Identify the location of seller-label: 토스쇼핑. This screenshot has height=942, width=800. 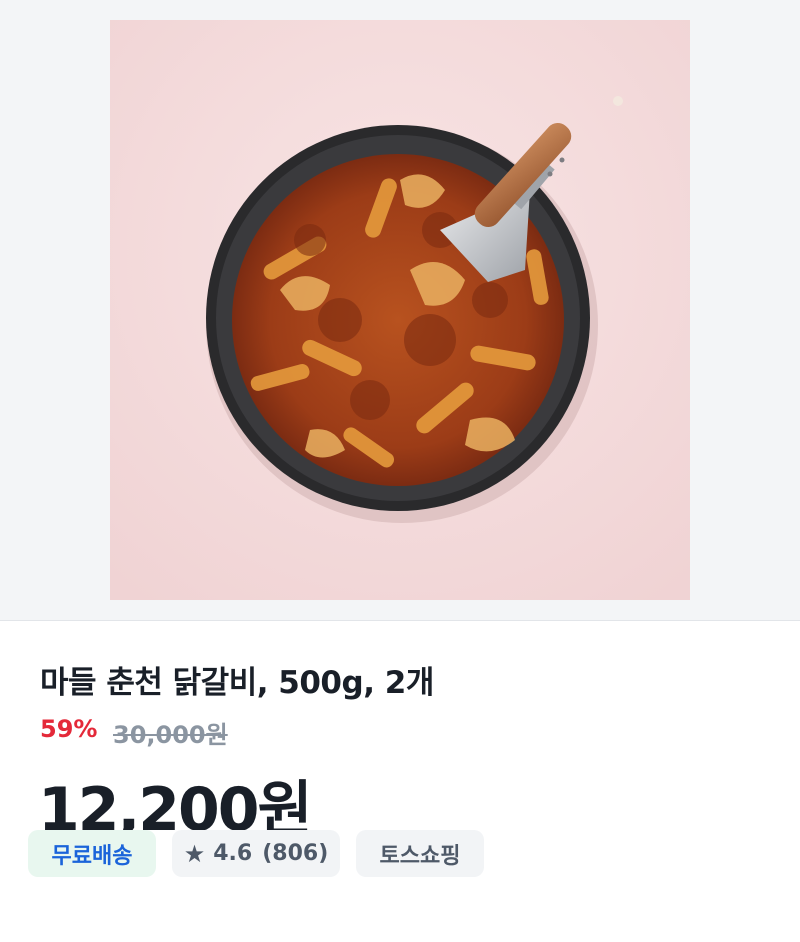
(420, 856).